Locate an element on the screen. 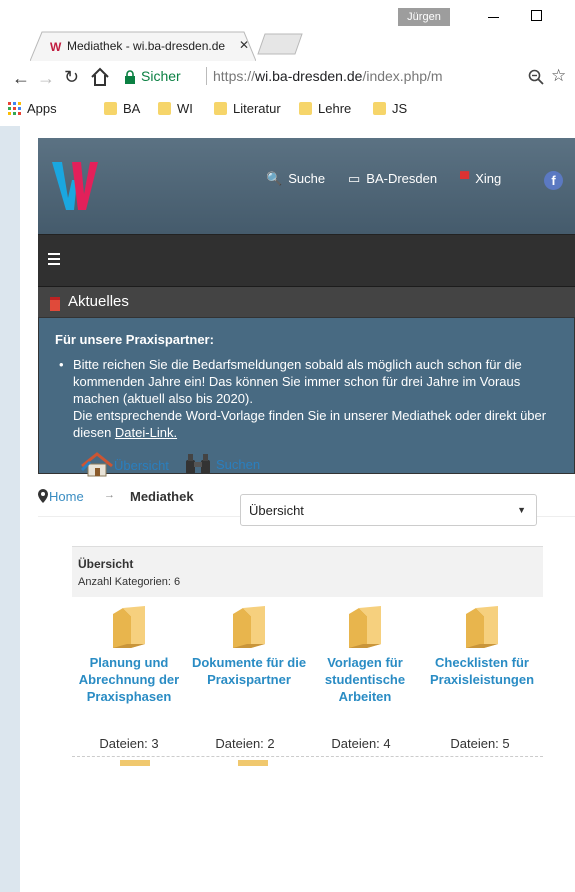  map-pin-icon is located at coordinates (43, 496).